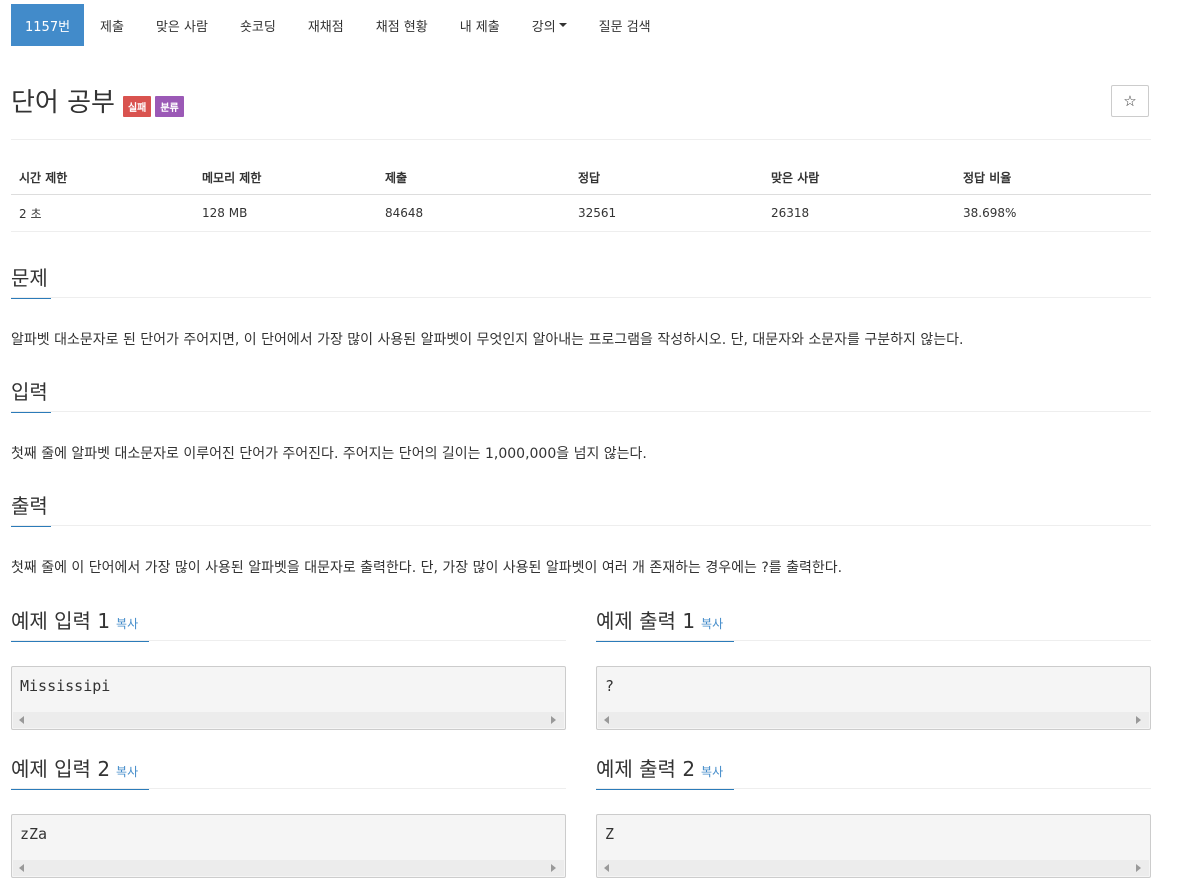 Image resolution: width=1192 pixels, height=894 pixels. Describe the element at coordinates (285, 177) in the screenshot. I see `stats-header-memory-limit: 메모리 제한` at that location.